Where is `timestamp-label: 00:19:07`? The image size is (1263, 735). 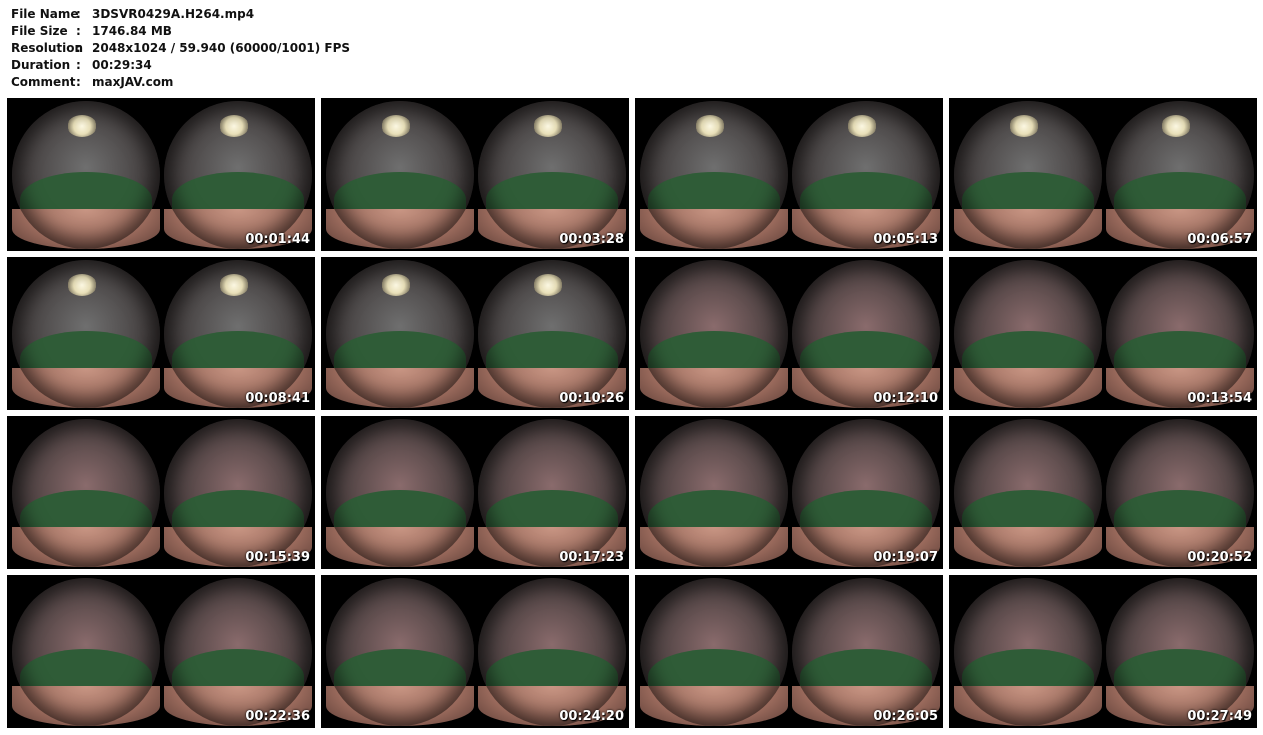
timestamp-label: 00:19:07 is located at coordinates (905, 557).